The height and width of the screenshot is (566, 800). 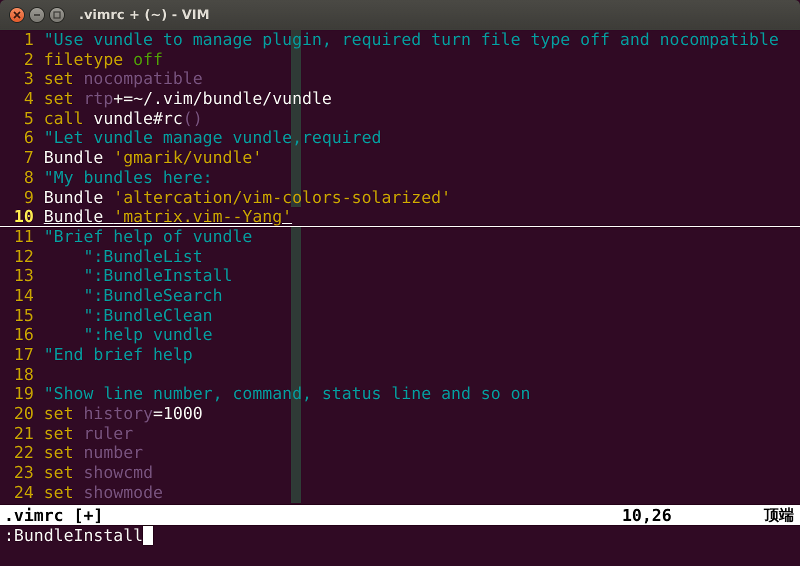 What do you see at coordinates (74, 535) in the screenshot?
I see `command-input: :BundleInstall` at bounding box center [74, 535].